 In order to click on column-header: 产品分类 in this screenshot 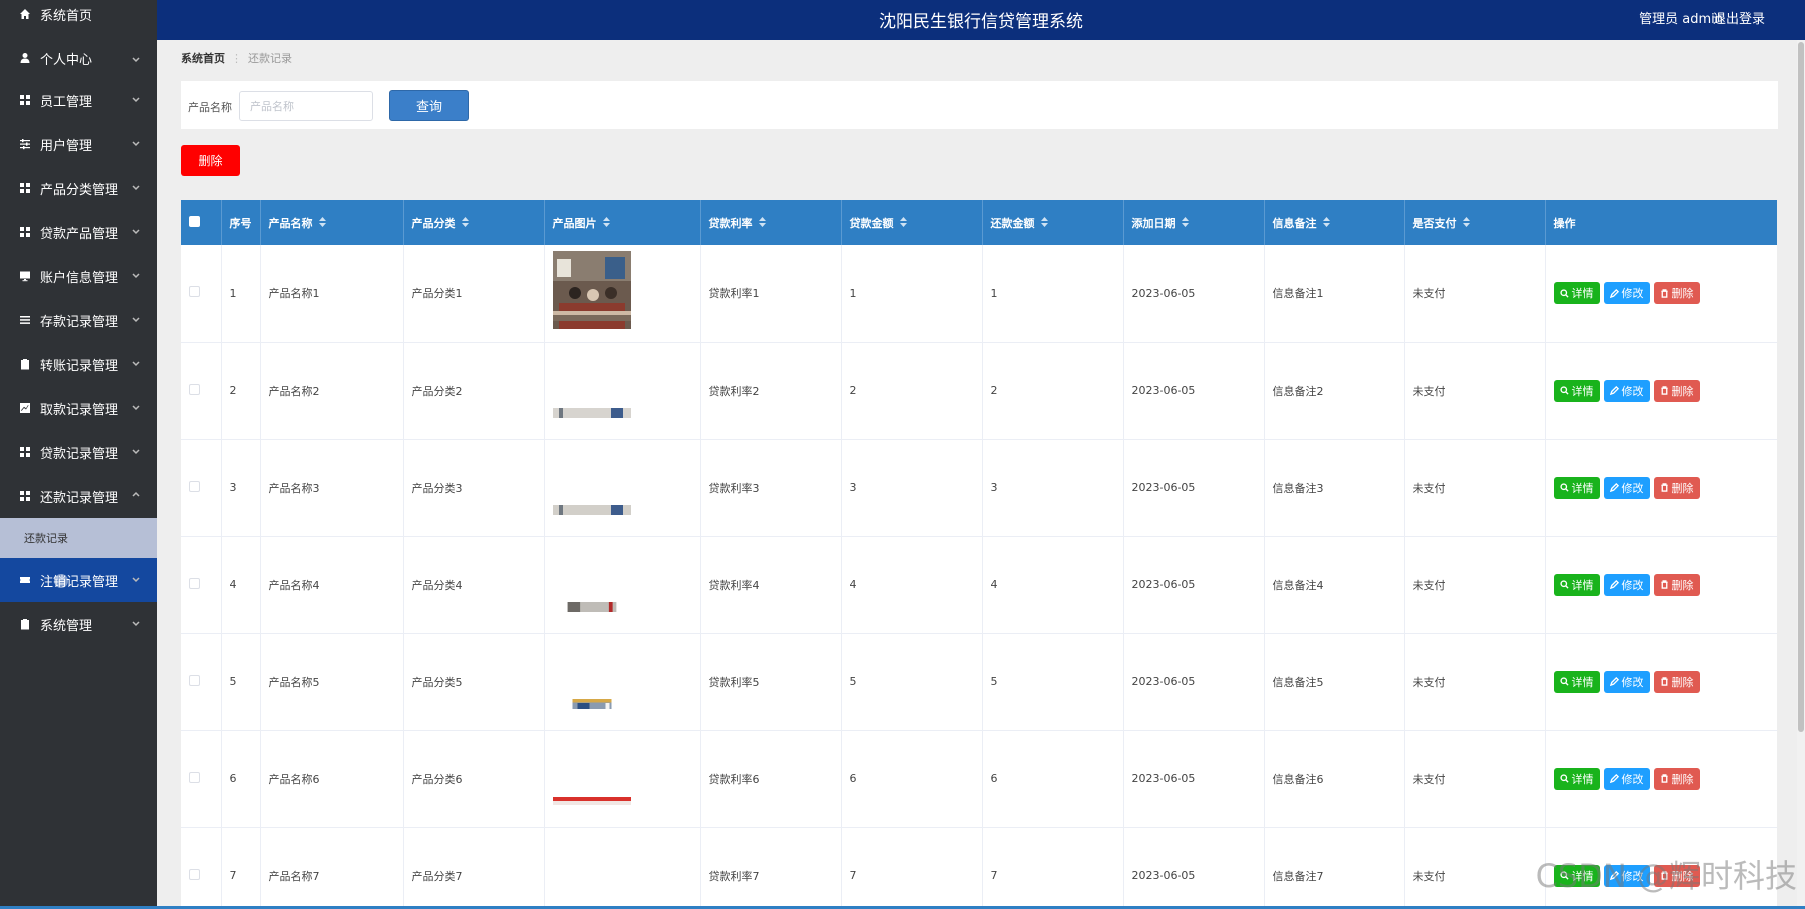, I will do `click(474, 222)`.